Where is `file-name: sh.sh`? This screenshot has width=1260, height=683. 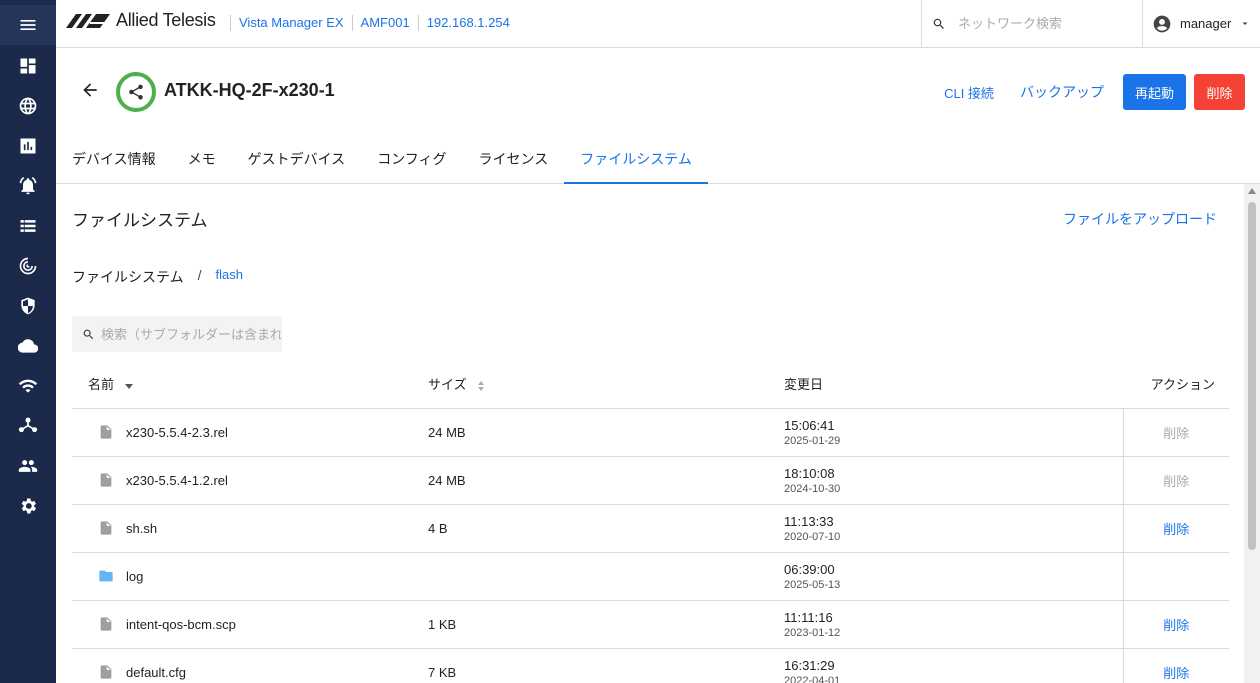
file-name: sh.sh is located at coordinates (142, 528).